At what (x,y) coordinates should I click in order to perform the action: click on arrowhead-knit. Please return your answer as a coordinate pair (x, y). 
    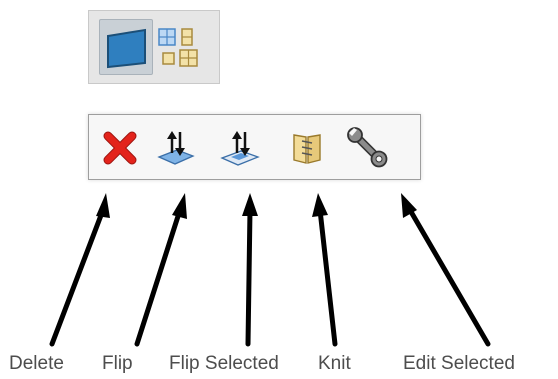
    Looking at the image, I should click on (320, 205).